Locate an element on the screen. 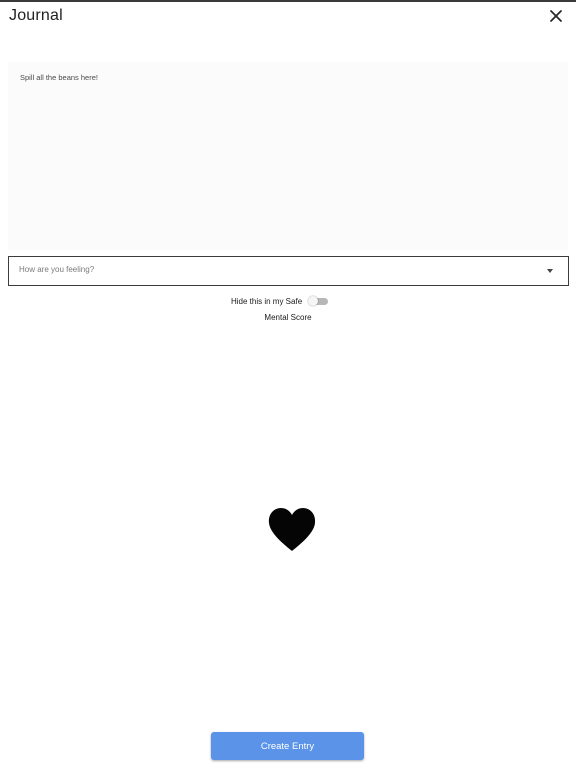  page-title: Journal is located at coordinates (36, 15).